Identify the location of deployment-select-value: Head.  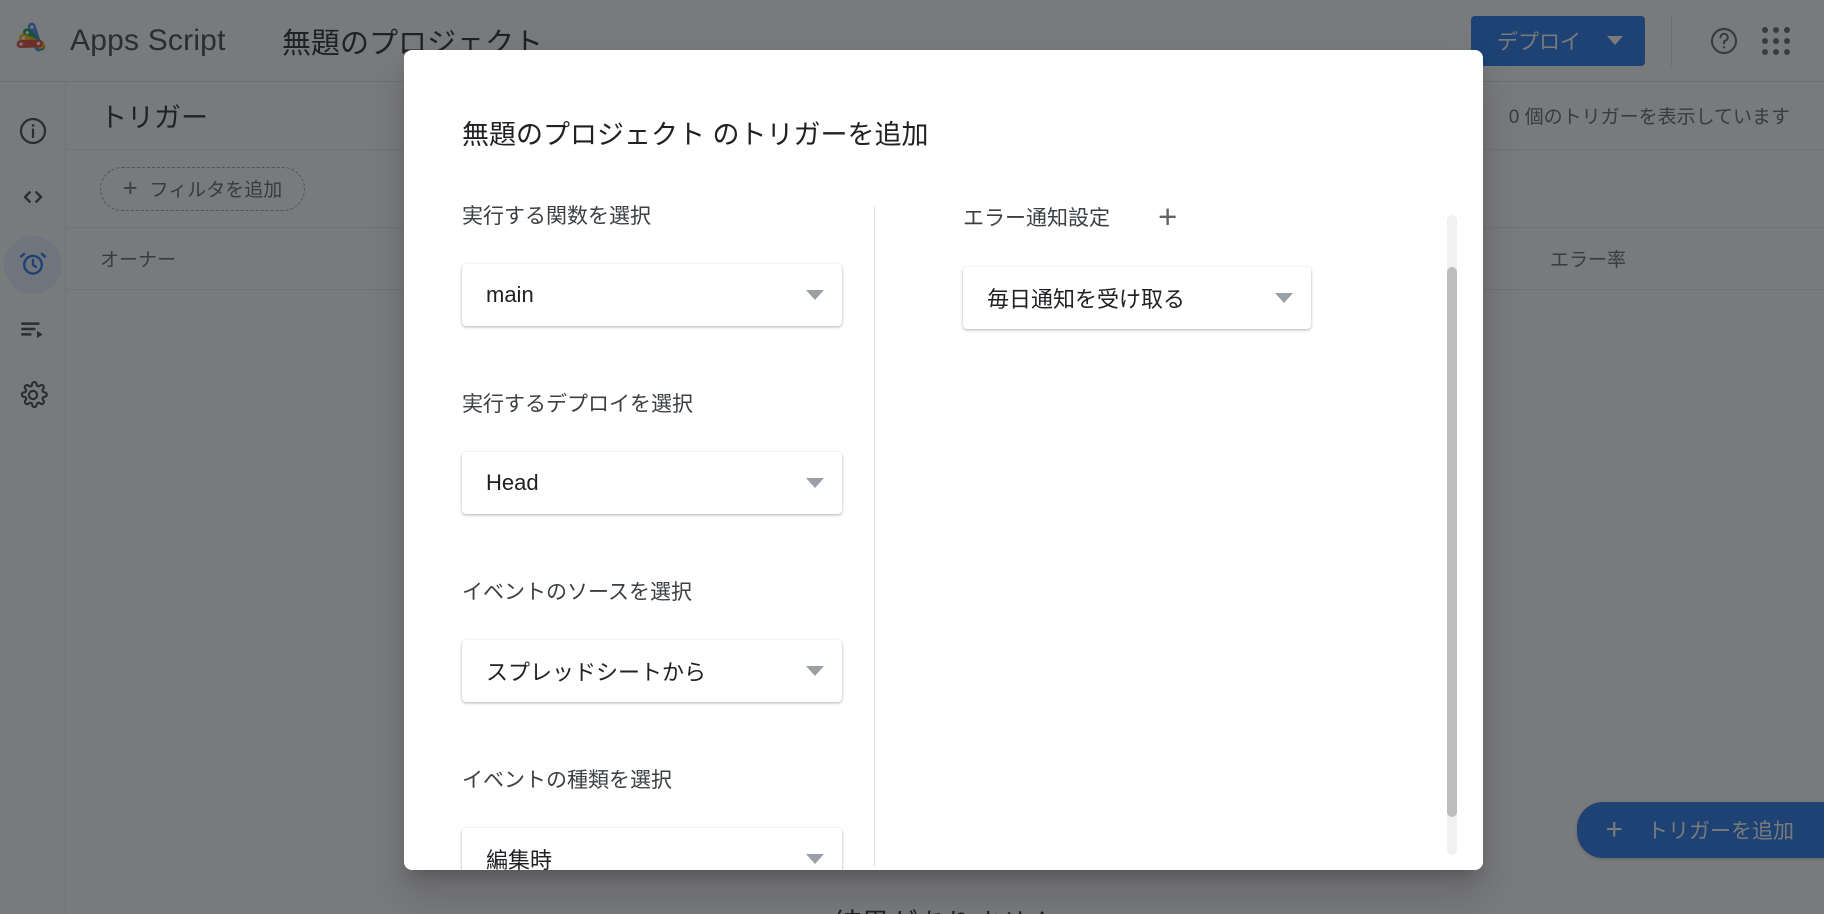
(512, 482).